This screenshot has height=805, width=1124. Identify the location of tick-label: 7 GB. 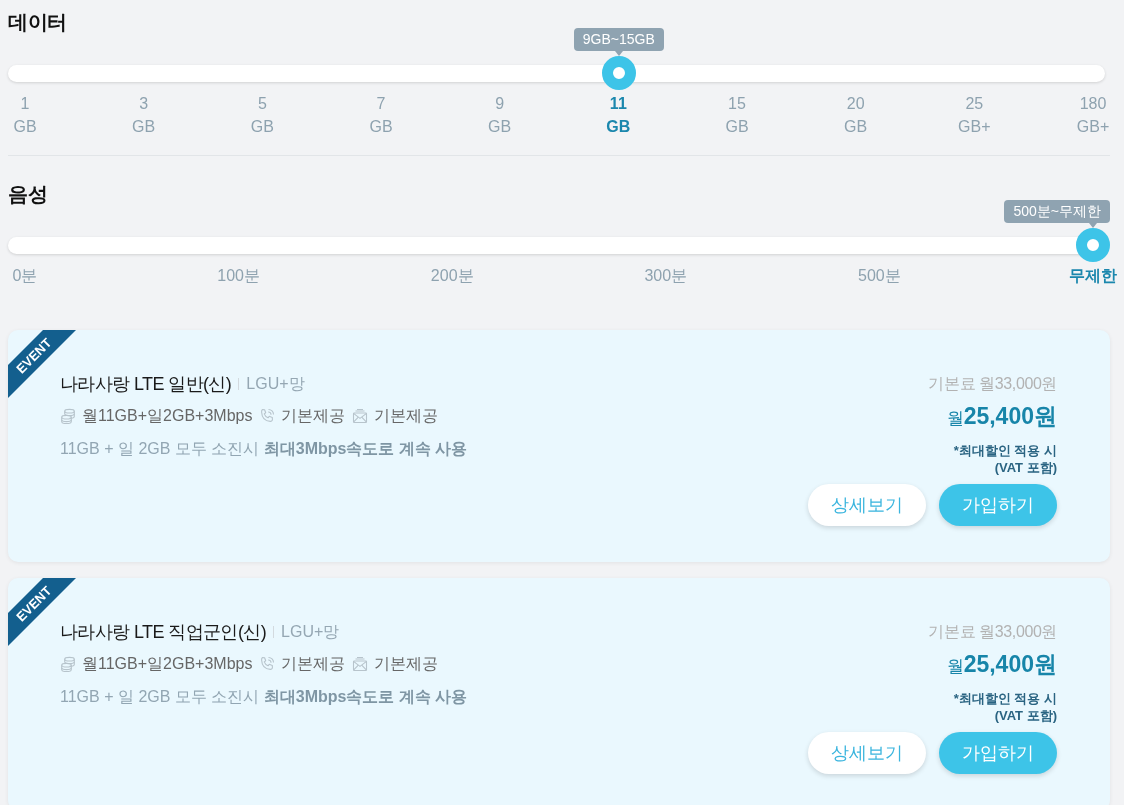
(381, 115).